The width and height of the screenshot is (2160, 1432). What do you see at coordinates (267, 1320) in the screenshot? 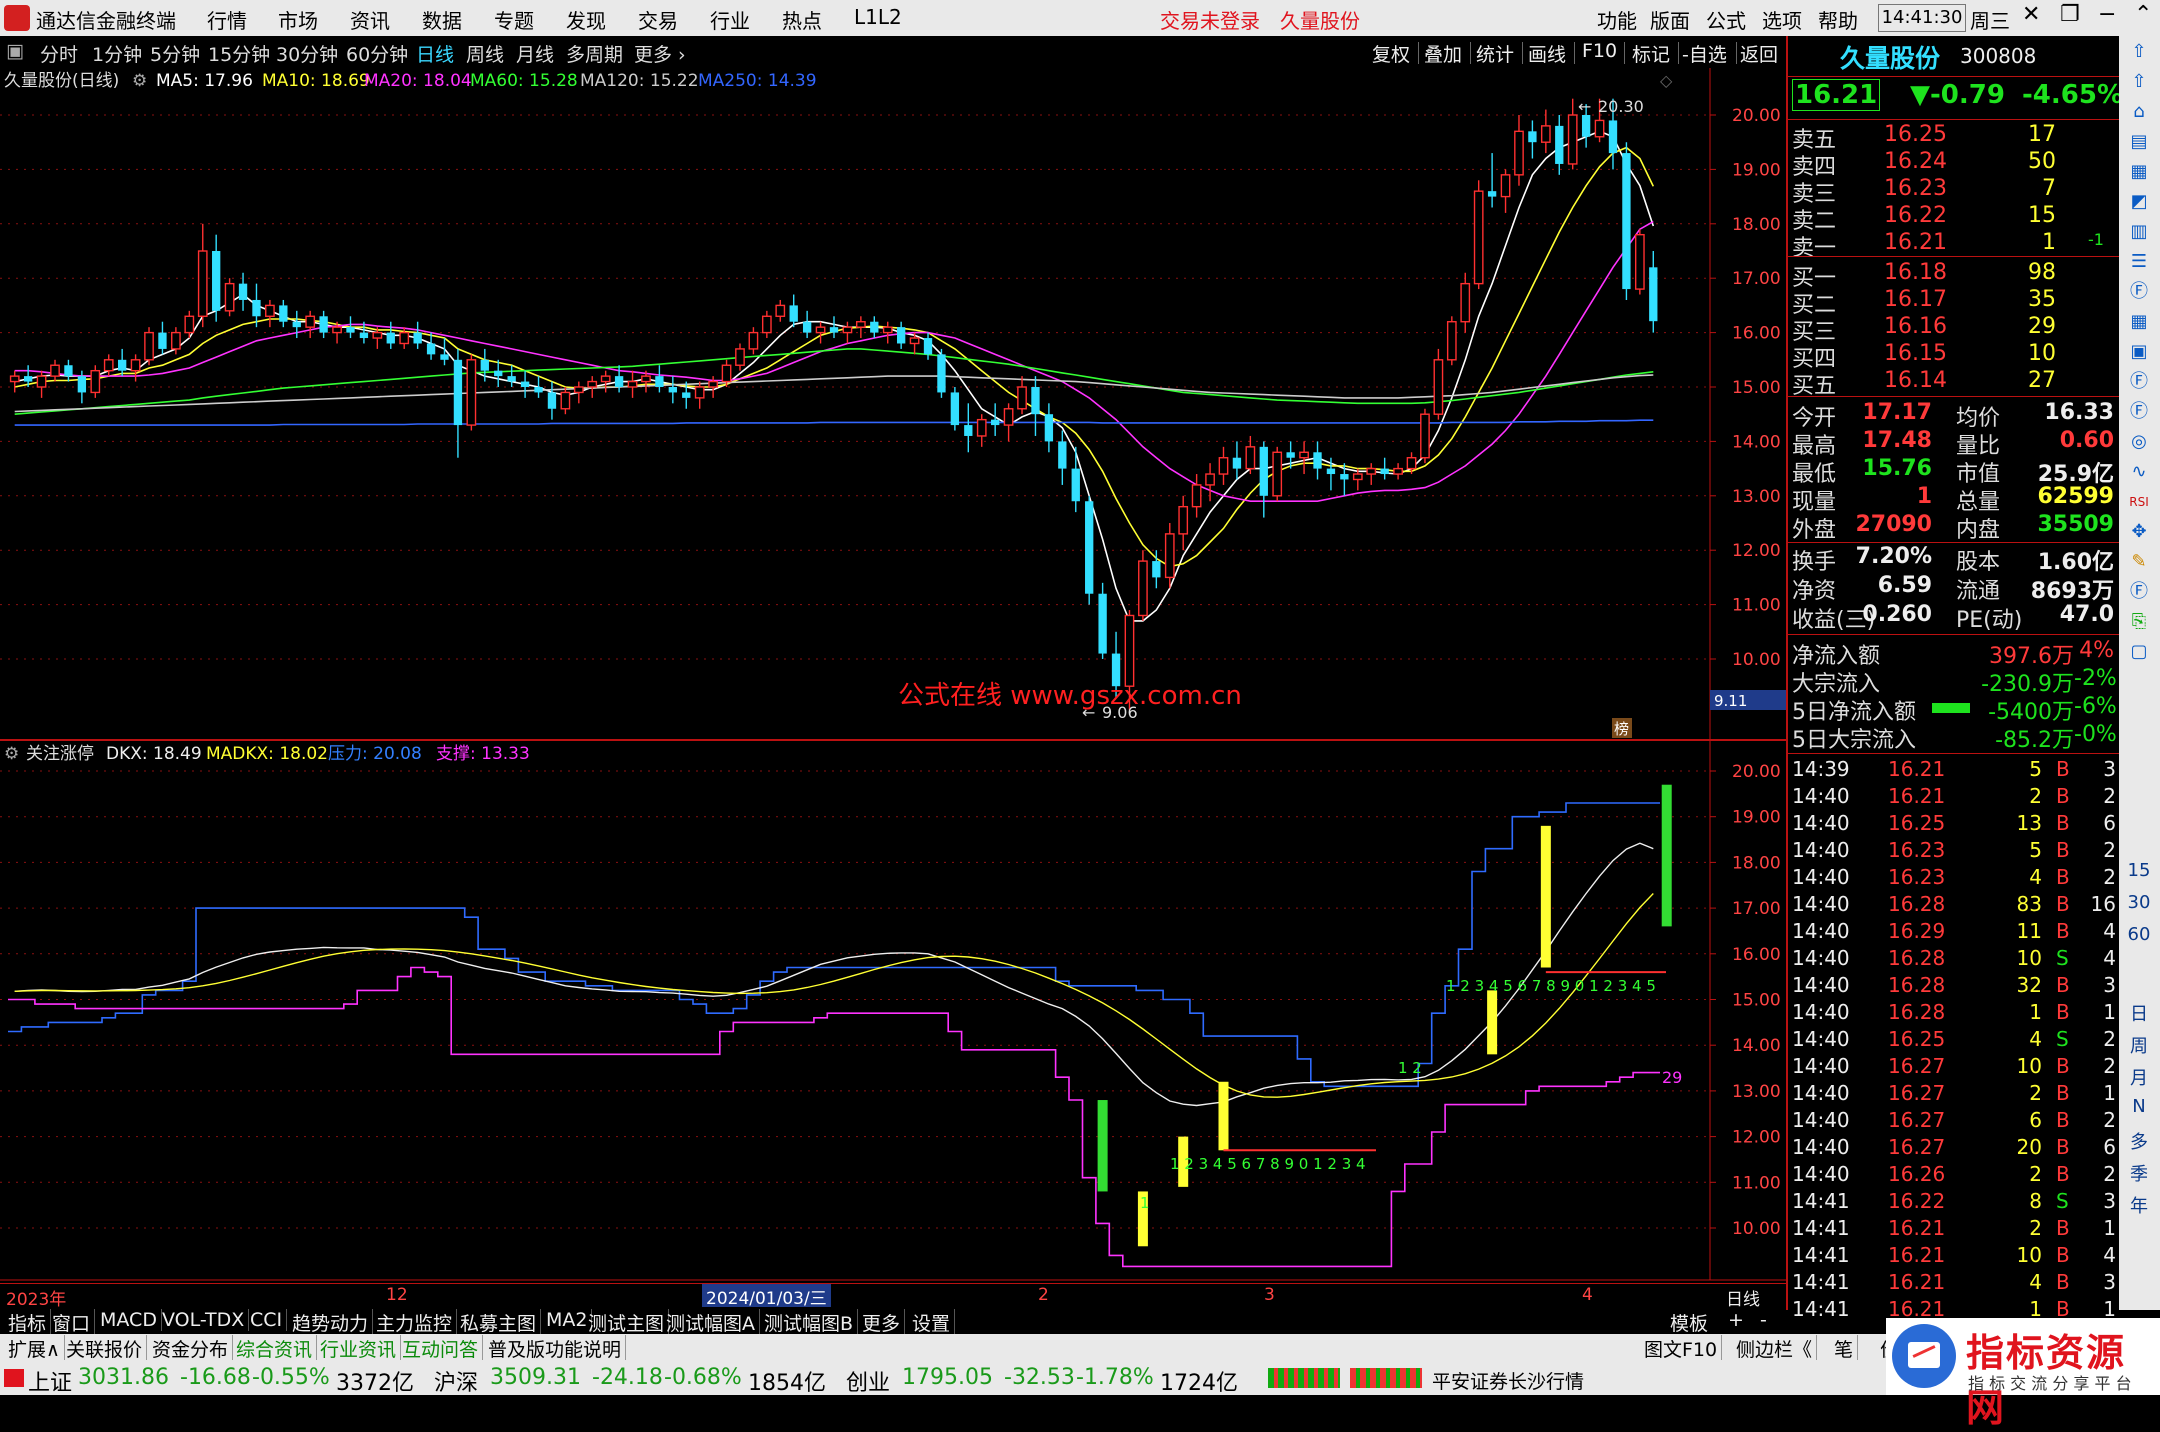
I see `indicator-tab: CCI` at bounding box center [267, 1320].